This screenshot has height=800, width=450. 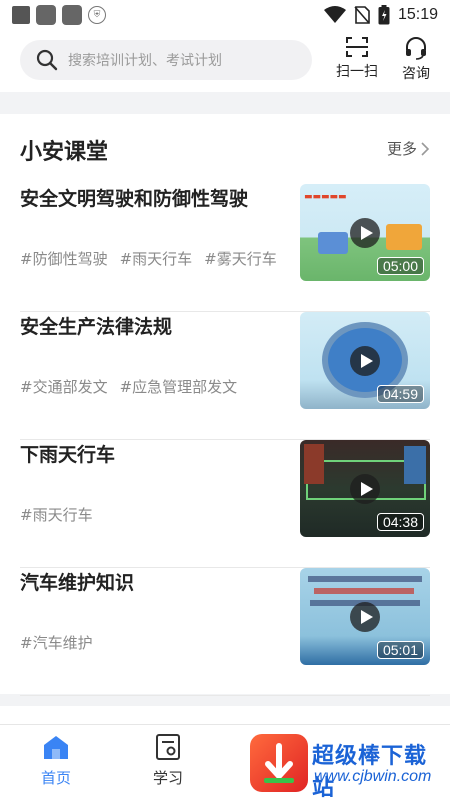 I want to click on notification-icon, so click(x=21, y=15).